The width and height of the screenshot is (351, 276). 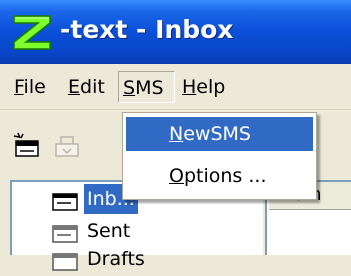 I want to click on menu-edit: Edit, so click(x=86, y=87).